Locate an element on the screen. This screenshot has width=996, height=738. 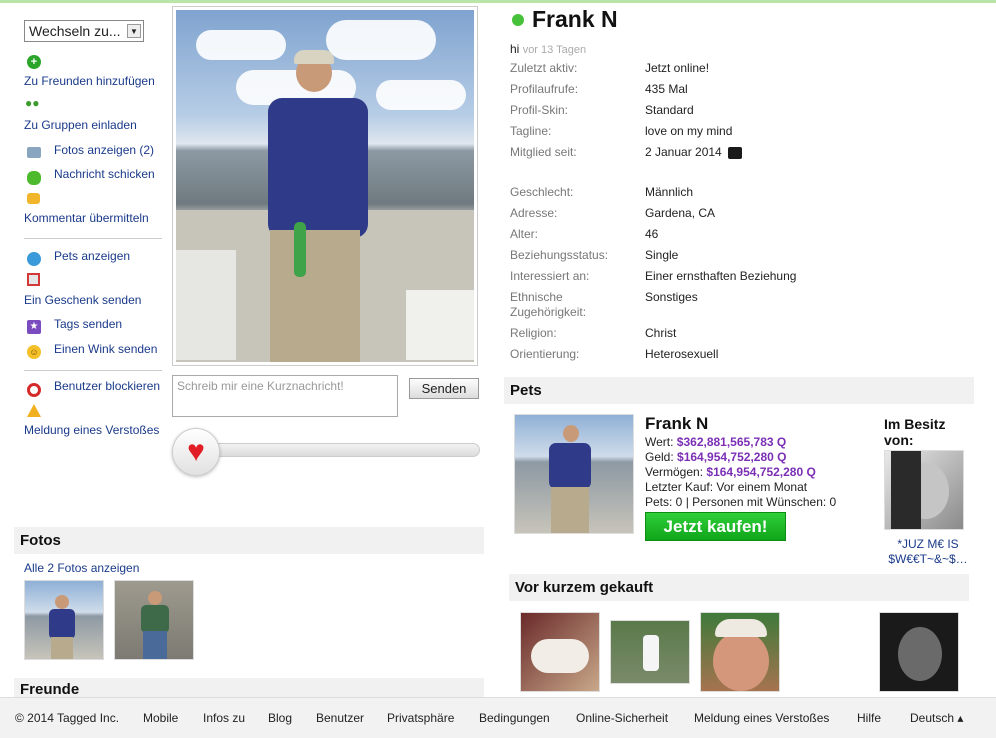
invite-groups-link: Zu Gruppen einladen is located at coordinates (80, 125).